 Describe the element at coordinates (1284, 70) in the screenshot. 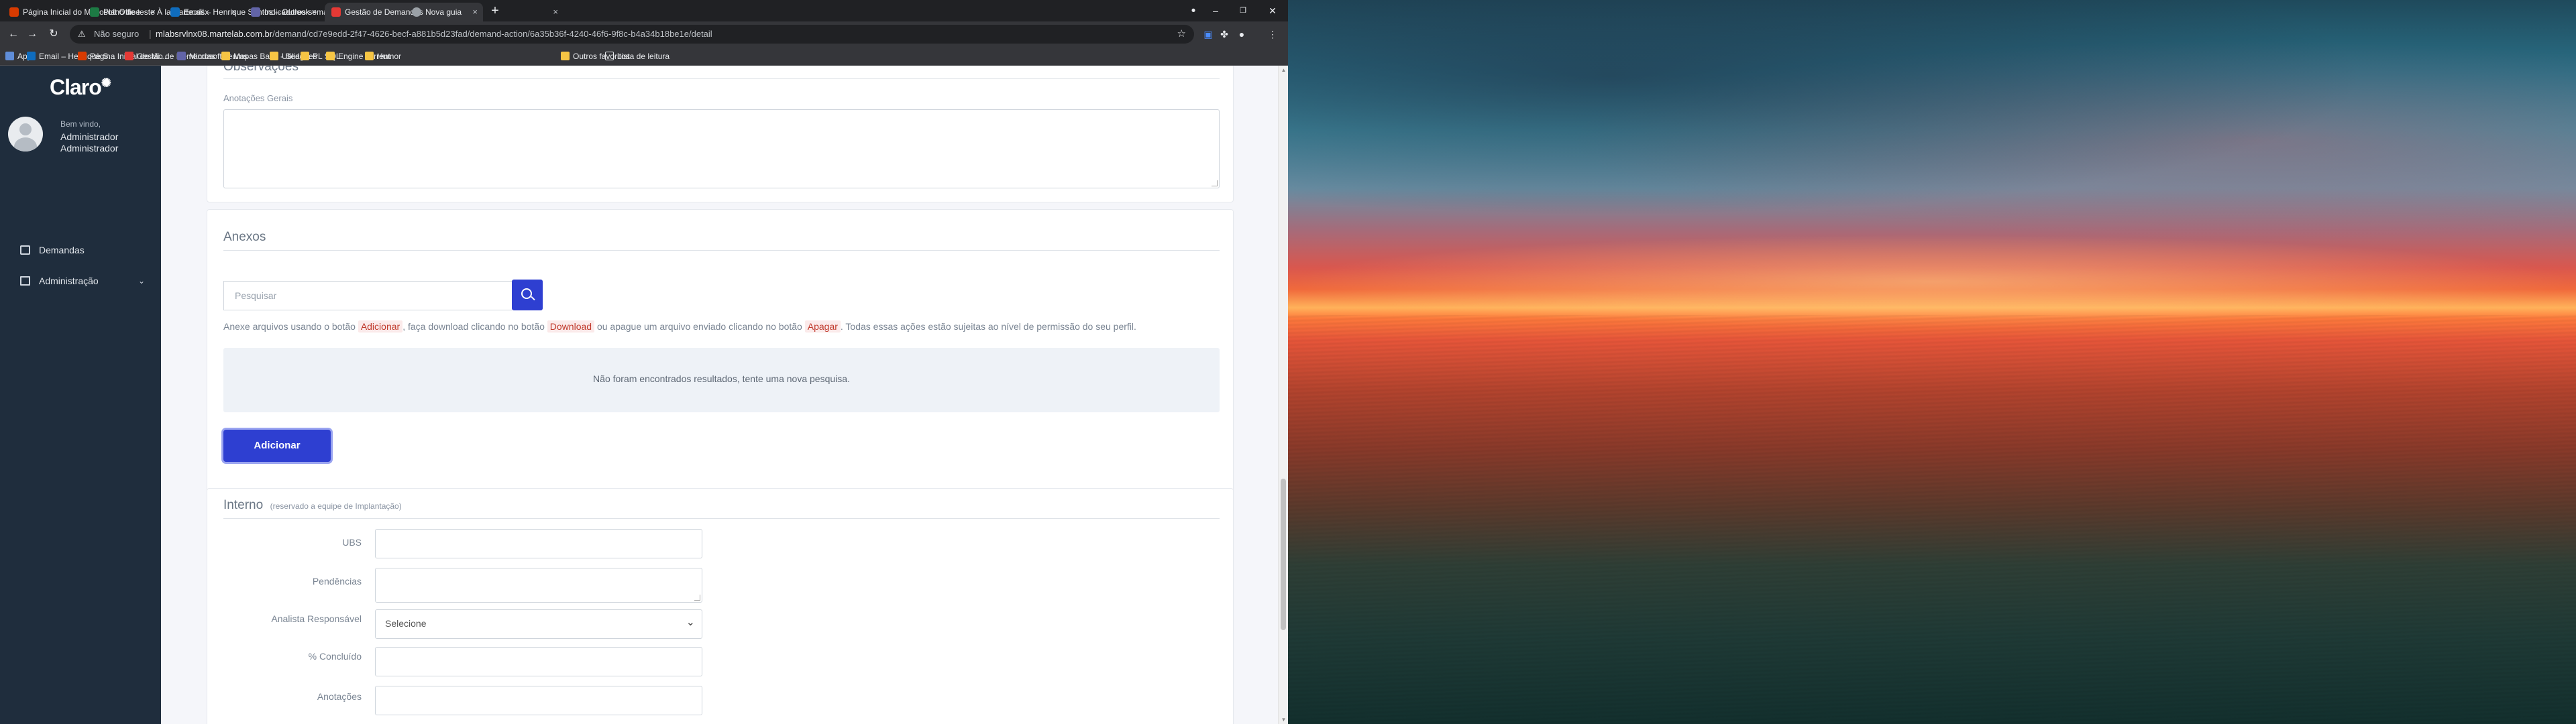

I see `scroll-up-icon: ▲` at that location.